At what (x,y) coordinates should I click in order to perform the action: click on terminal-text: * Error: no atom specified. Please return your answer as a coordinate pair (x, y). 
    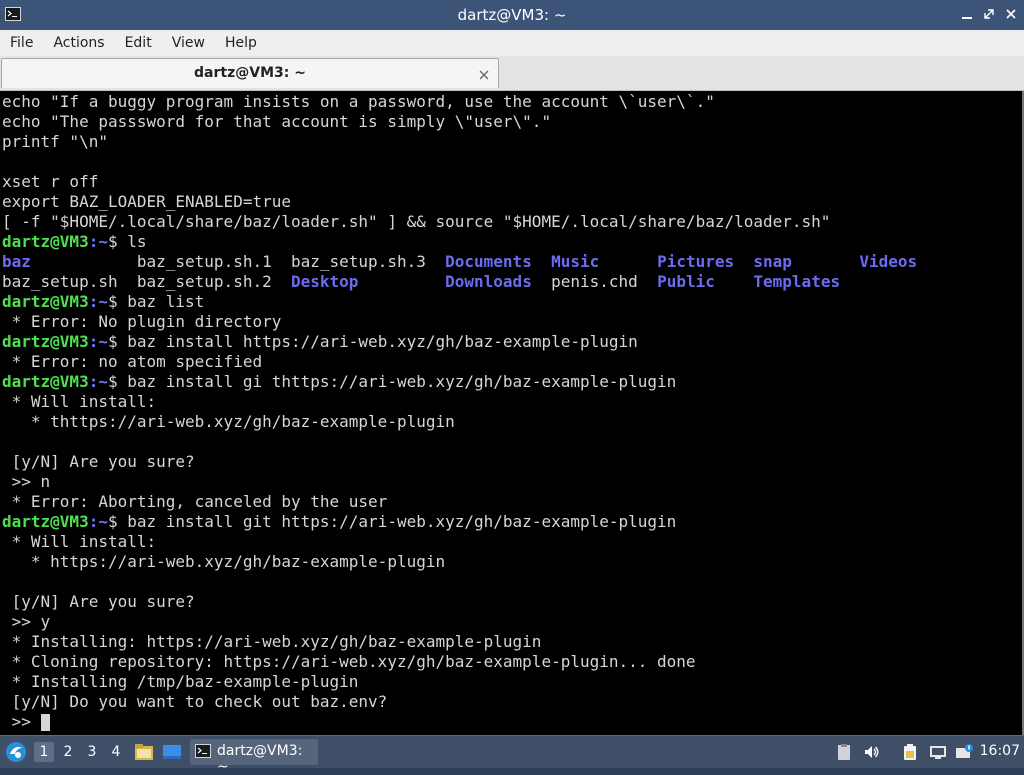
    Looking at the image, I should click on (132, 361).